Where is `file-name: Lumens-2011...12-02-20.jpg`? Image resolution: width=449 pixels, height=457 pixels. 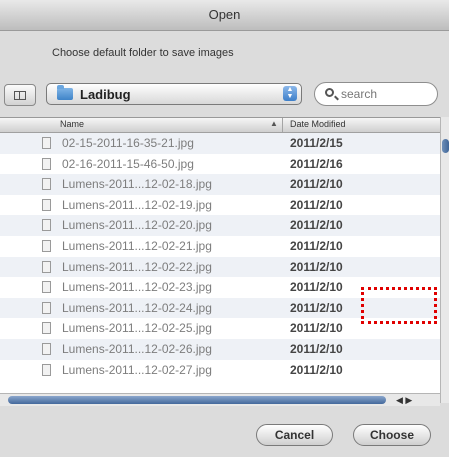 file-name: Lumens-2011...12-02-20.jpg is located at coordinates (137, 225).